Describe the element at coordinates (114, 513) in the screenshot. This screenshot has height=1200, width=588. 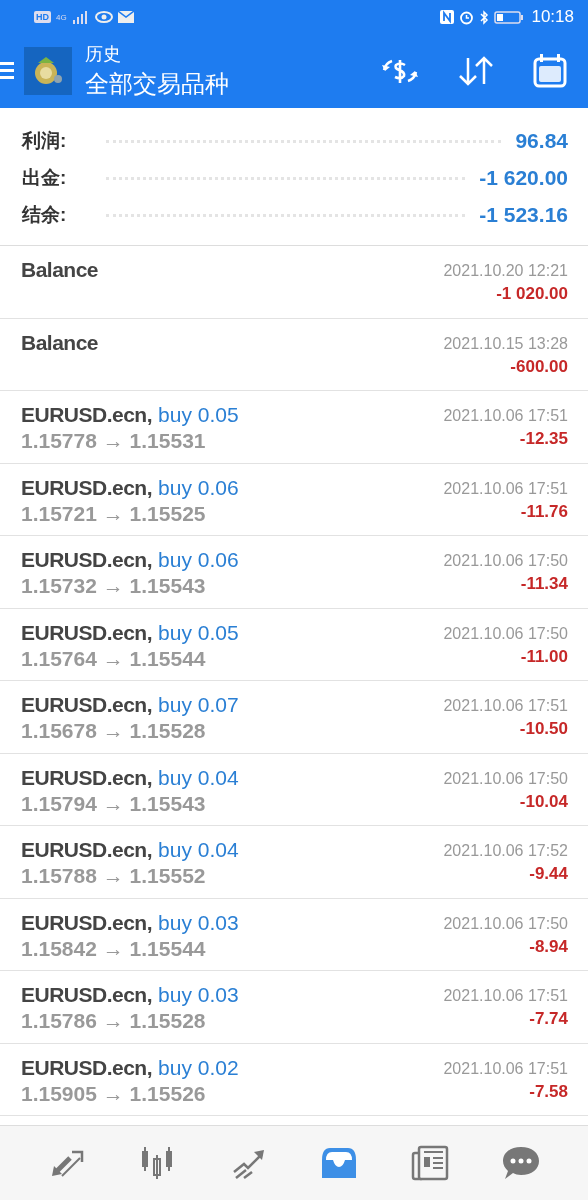
I see `deal-prices: 1.15721 → 1.15525` at that location.